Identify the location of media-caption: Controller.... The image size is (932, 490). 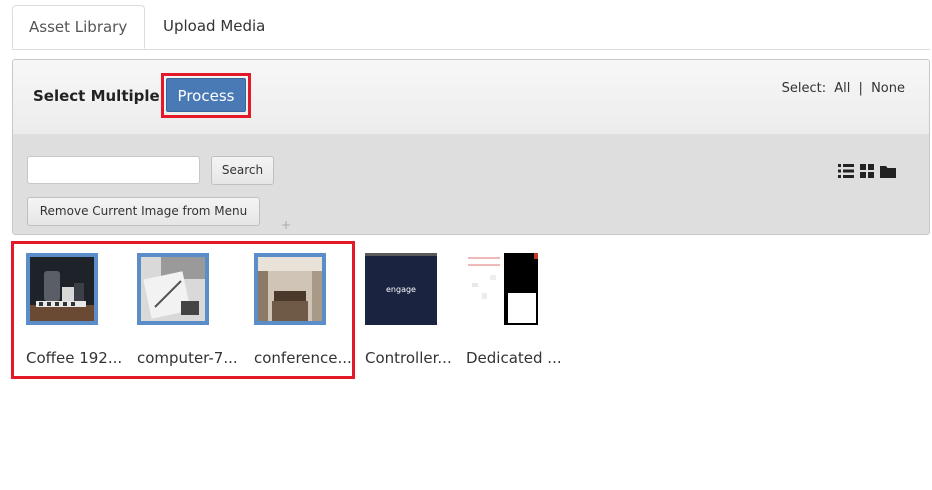
(408, 358).